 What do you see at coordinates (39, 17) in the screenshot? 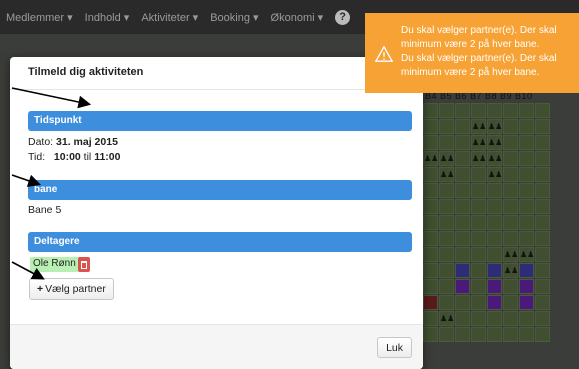
I see `nav-item-medlemmer: Medlemmer ▾` at bounding box center [39, 17].